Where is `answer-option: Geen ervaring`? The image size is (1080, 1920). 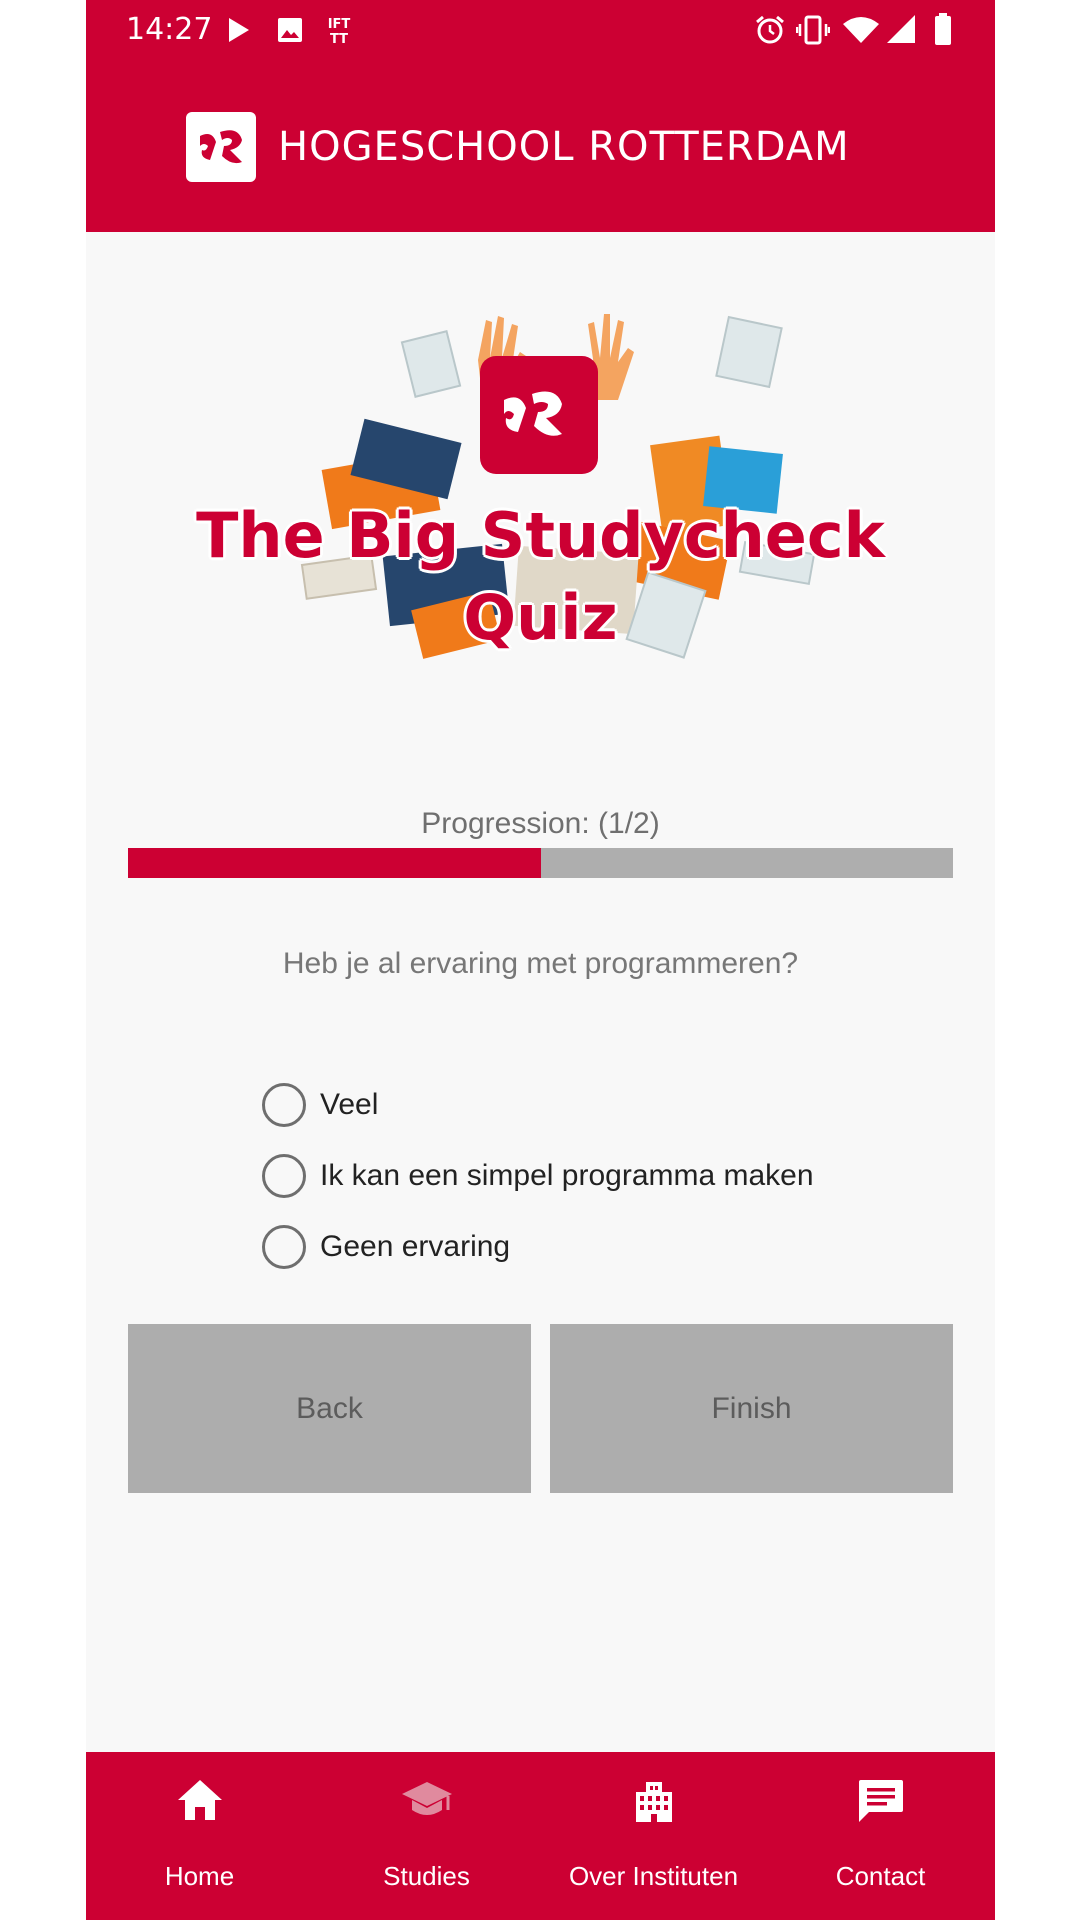 answer-option: Geen ervaring is located at coordinates (386, 1247).